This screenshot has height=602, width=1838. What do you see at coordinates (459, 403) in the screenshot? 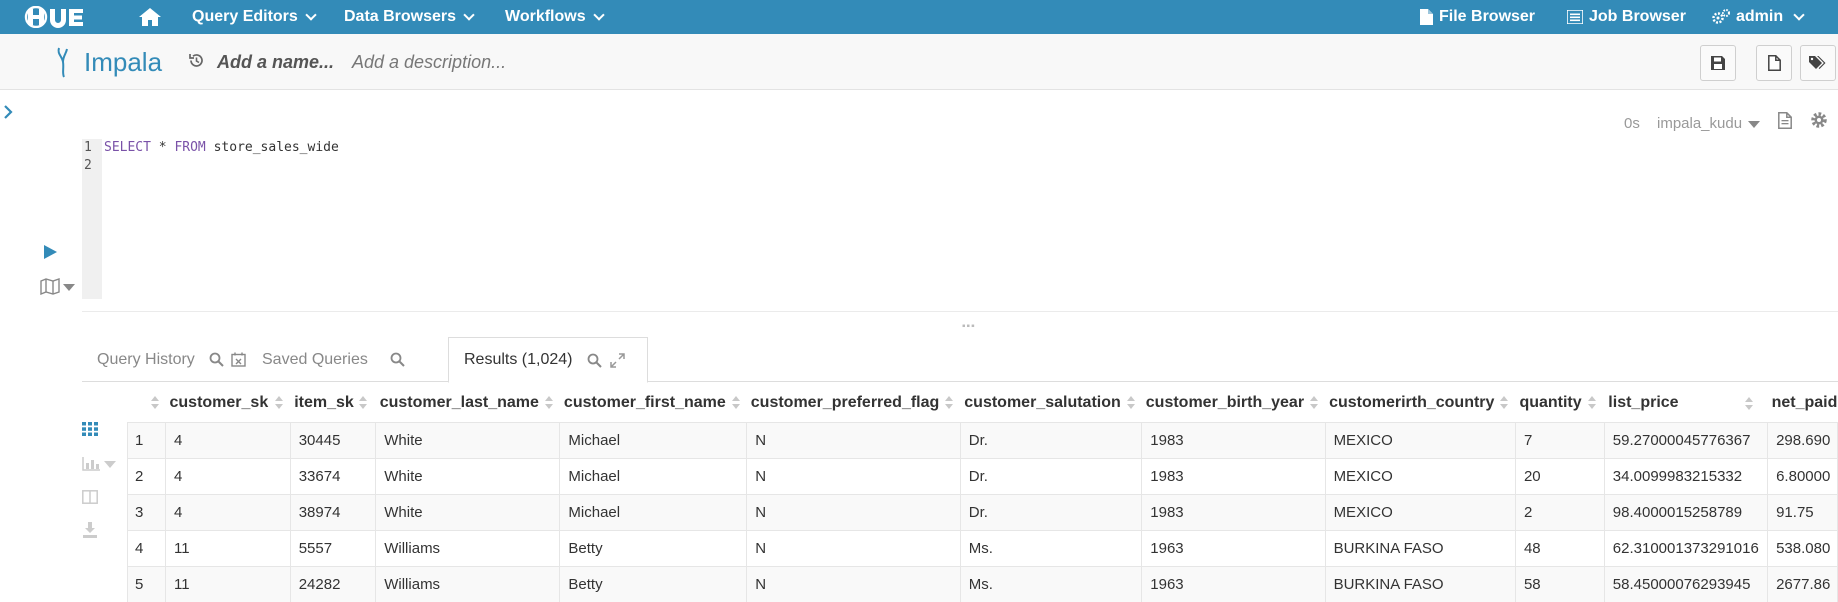
I see `column-header-label: customer_last_name` at bounding box center [459, 403].